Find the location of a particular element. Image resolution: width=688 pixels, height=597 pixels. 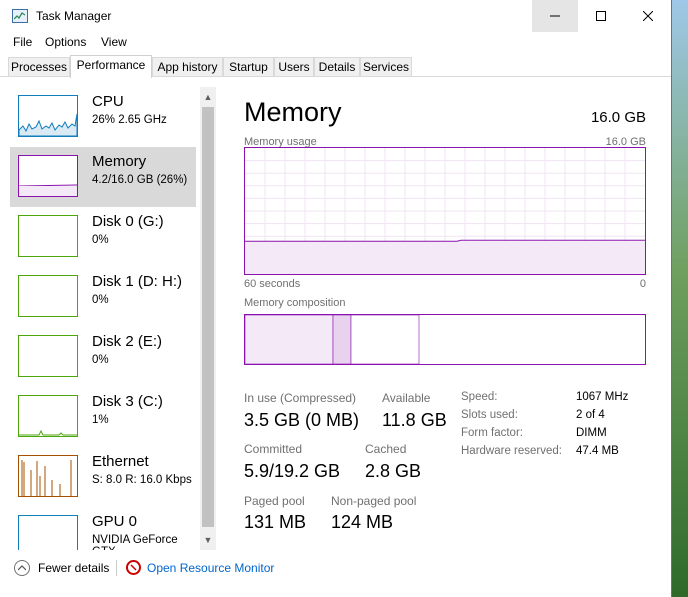

standby-segment is located at coordinates (385, 339).